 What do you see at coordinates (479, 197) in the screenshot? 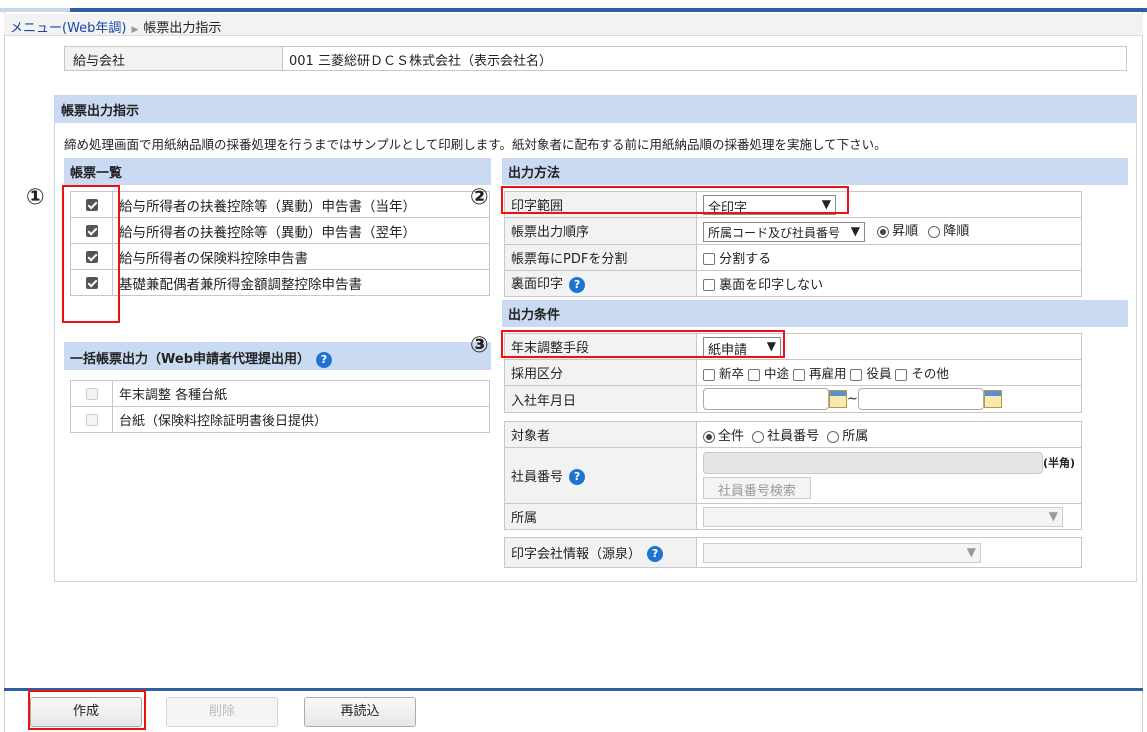
I see `marker-2: ②` at bounding box center [479, 197].